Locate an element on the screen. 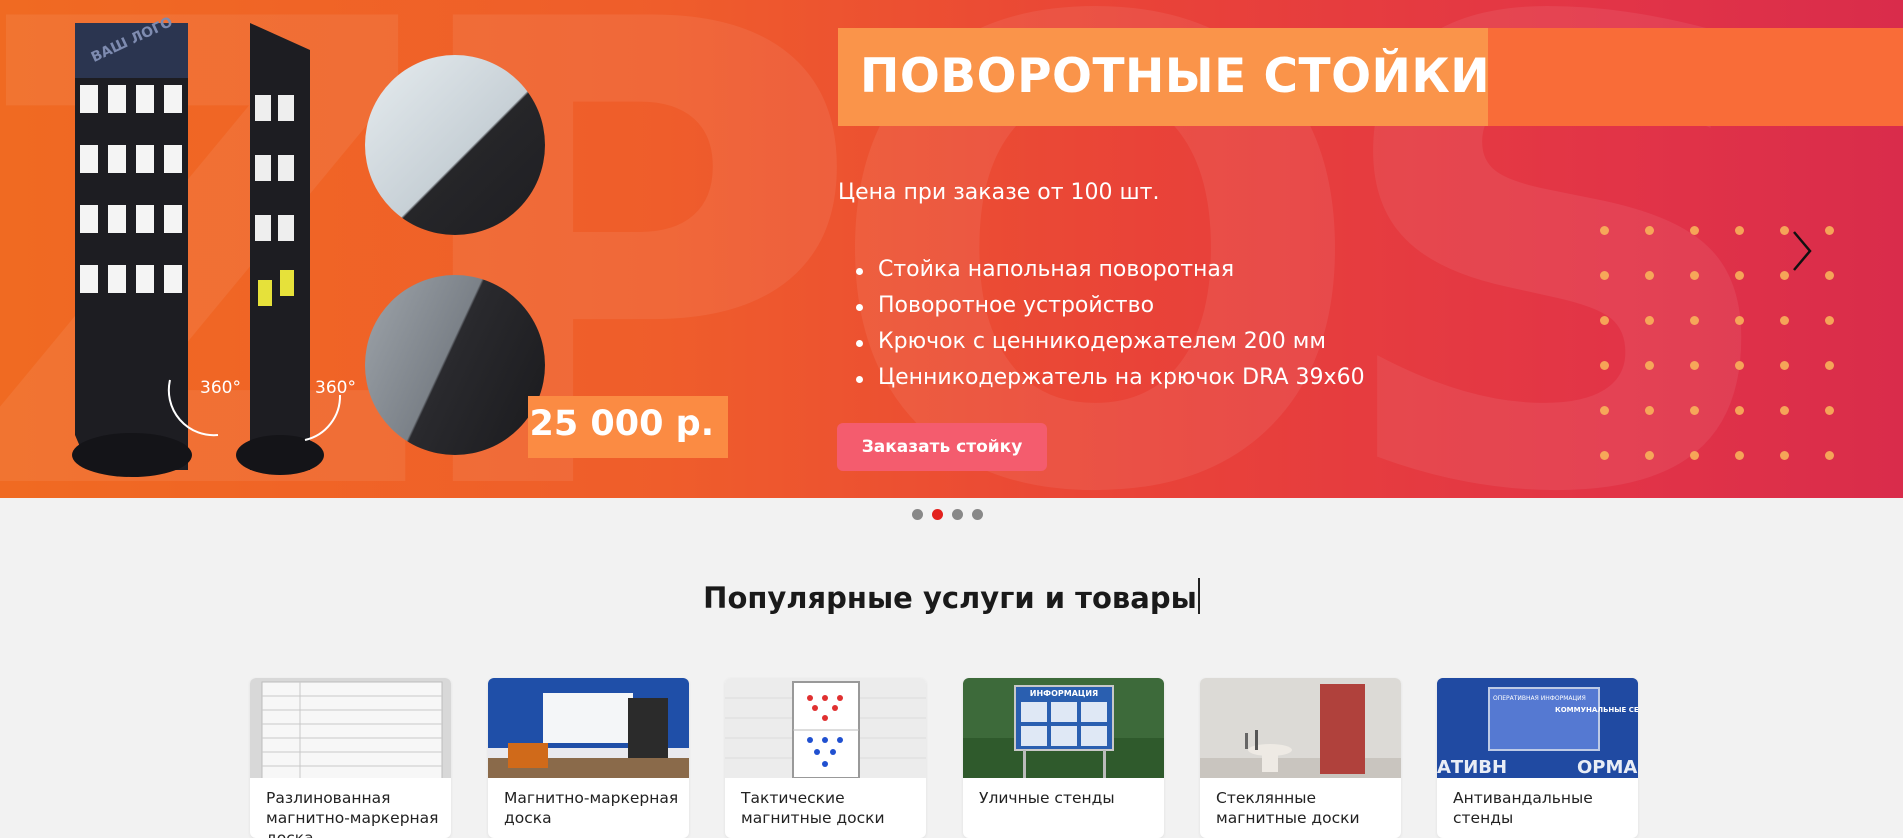  price-note: Цена при заказе от 100 шт. is located at coordinates (999, 192).